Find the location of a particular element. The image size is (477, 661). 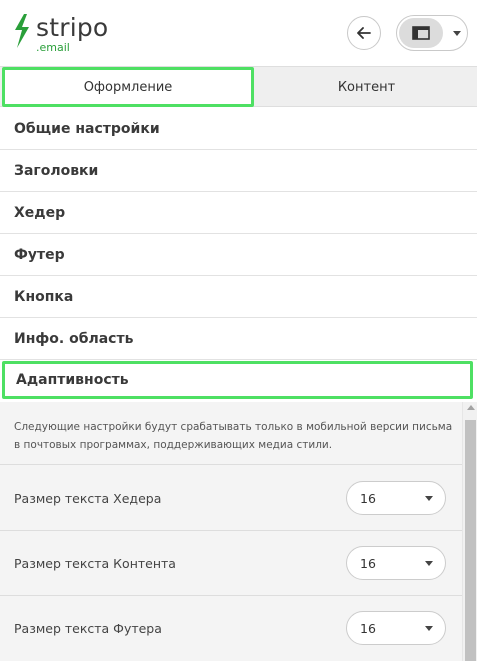

content-text-size-value: 16 is located at coordinates (368, 563).